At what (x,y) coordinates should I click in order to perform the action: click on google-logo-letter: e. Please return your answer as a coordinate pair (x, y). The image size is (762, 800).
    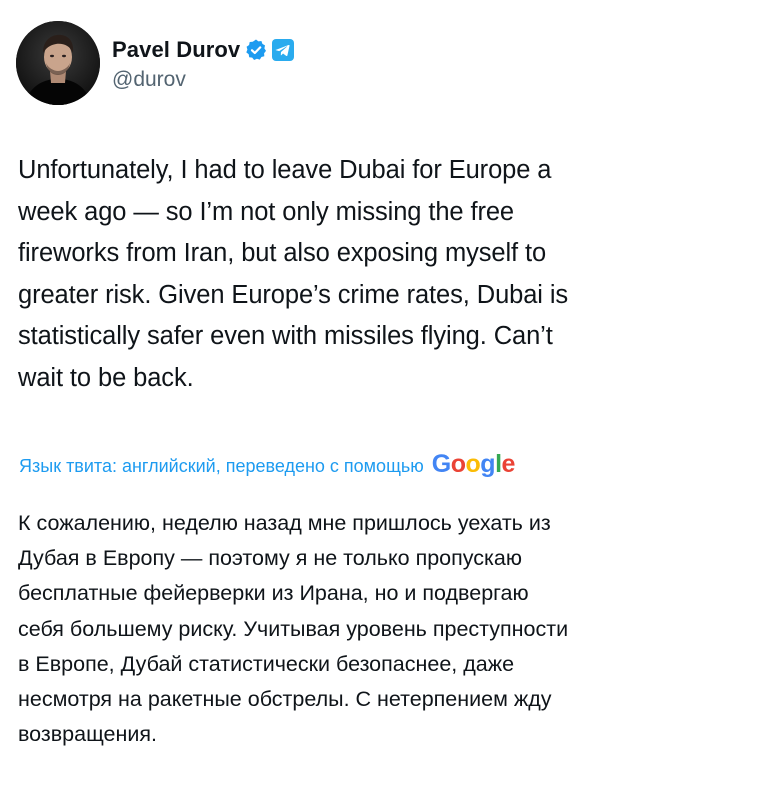
    Looking at the image, I should click on (508, 464).